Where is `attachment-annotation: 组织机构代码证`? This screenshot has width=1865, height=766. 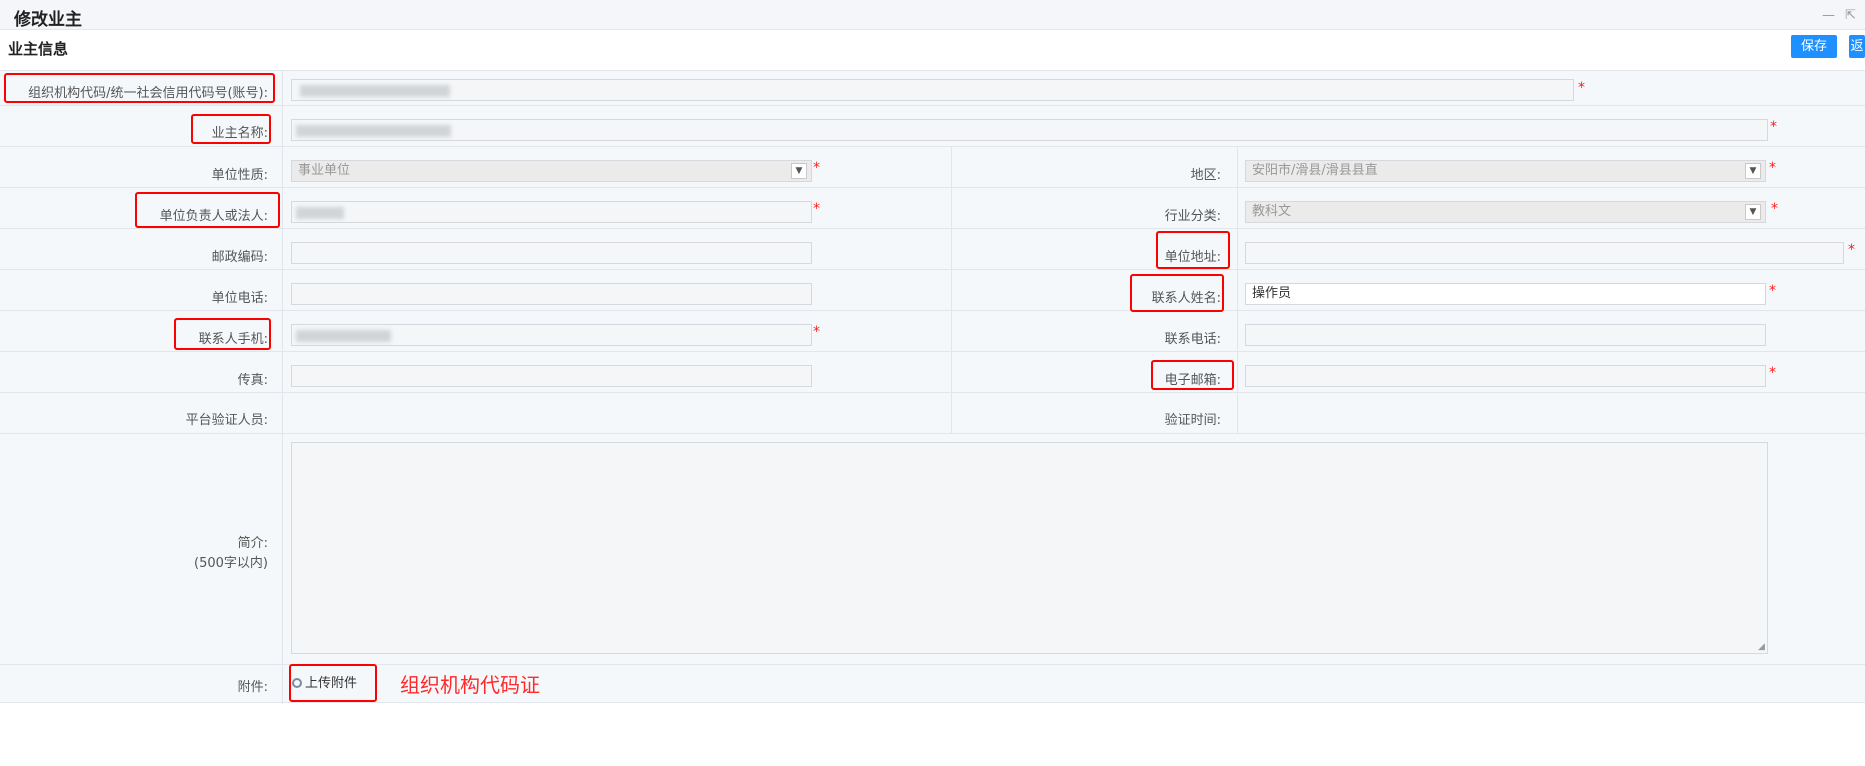
attachment-annotation: 组织机构代码证 is located at coordinates (470, 685).